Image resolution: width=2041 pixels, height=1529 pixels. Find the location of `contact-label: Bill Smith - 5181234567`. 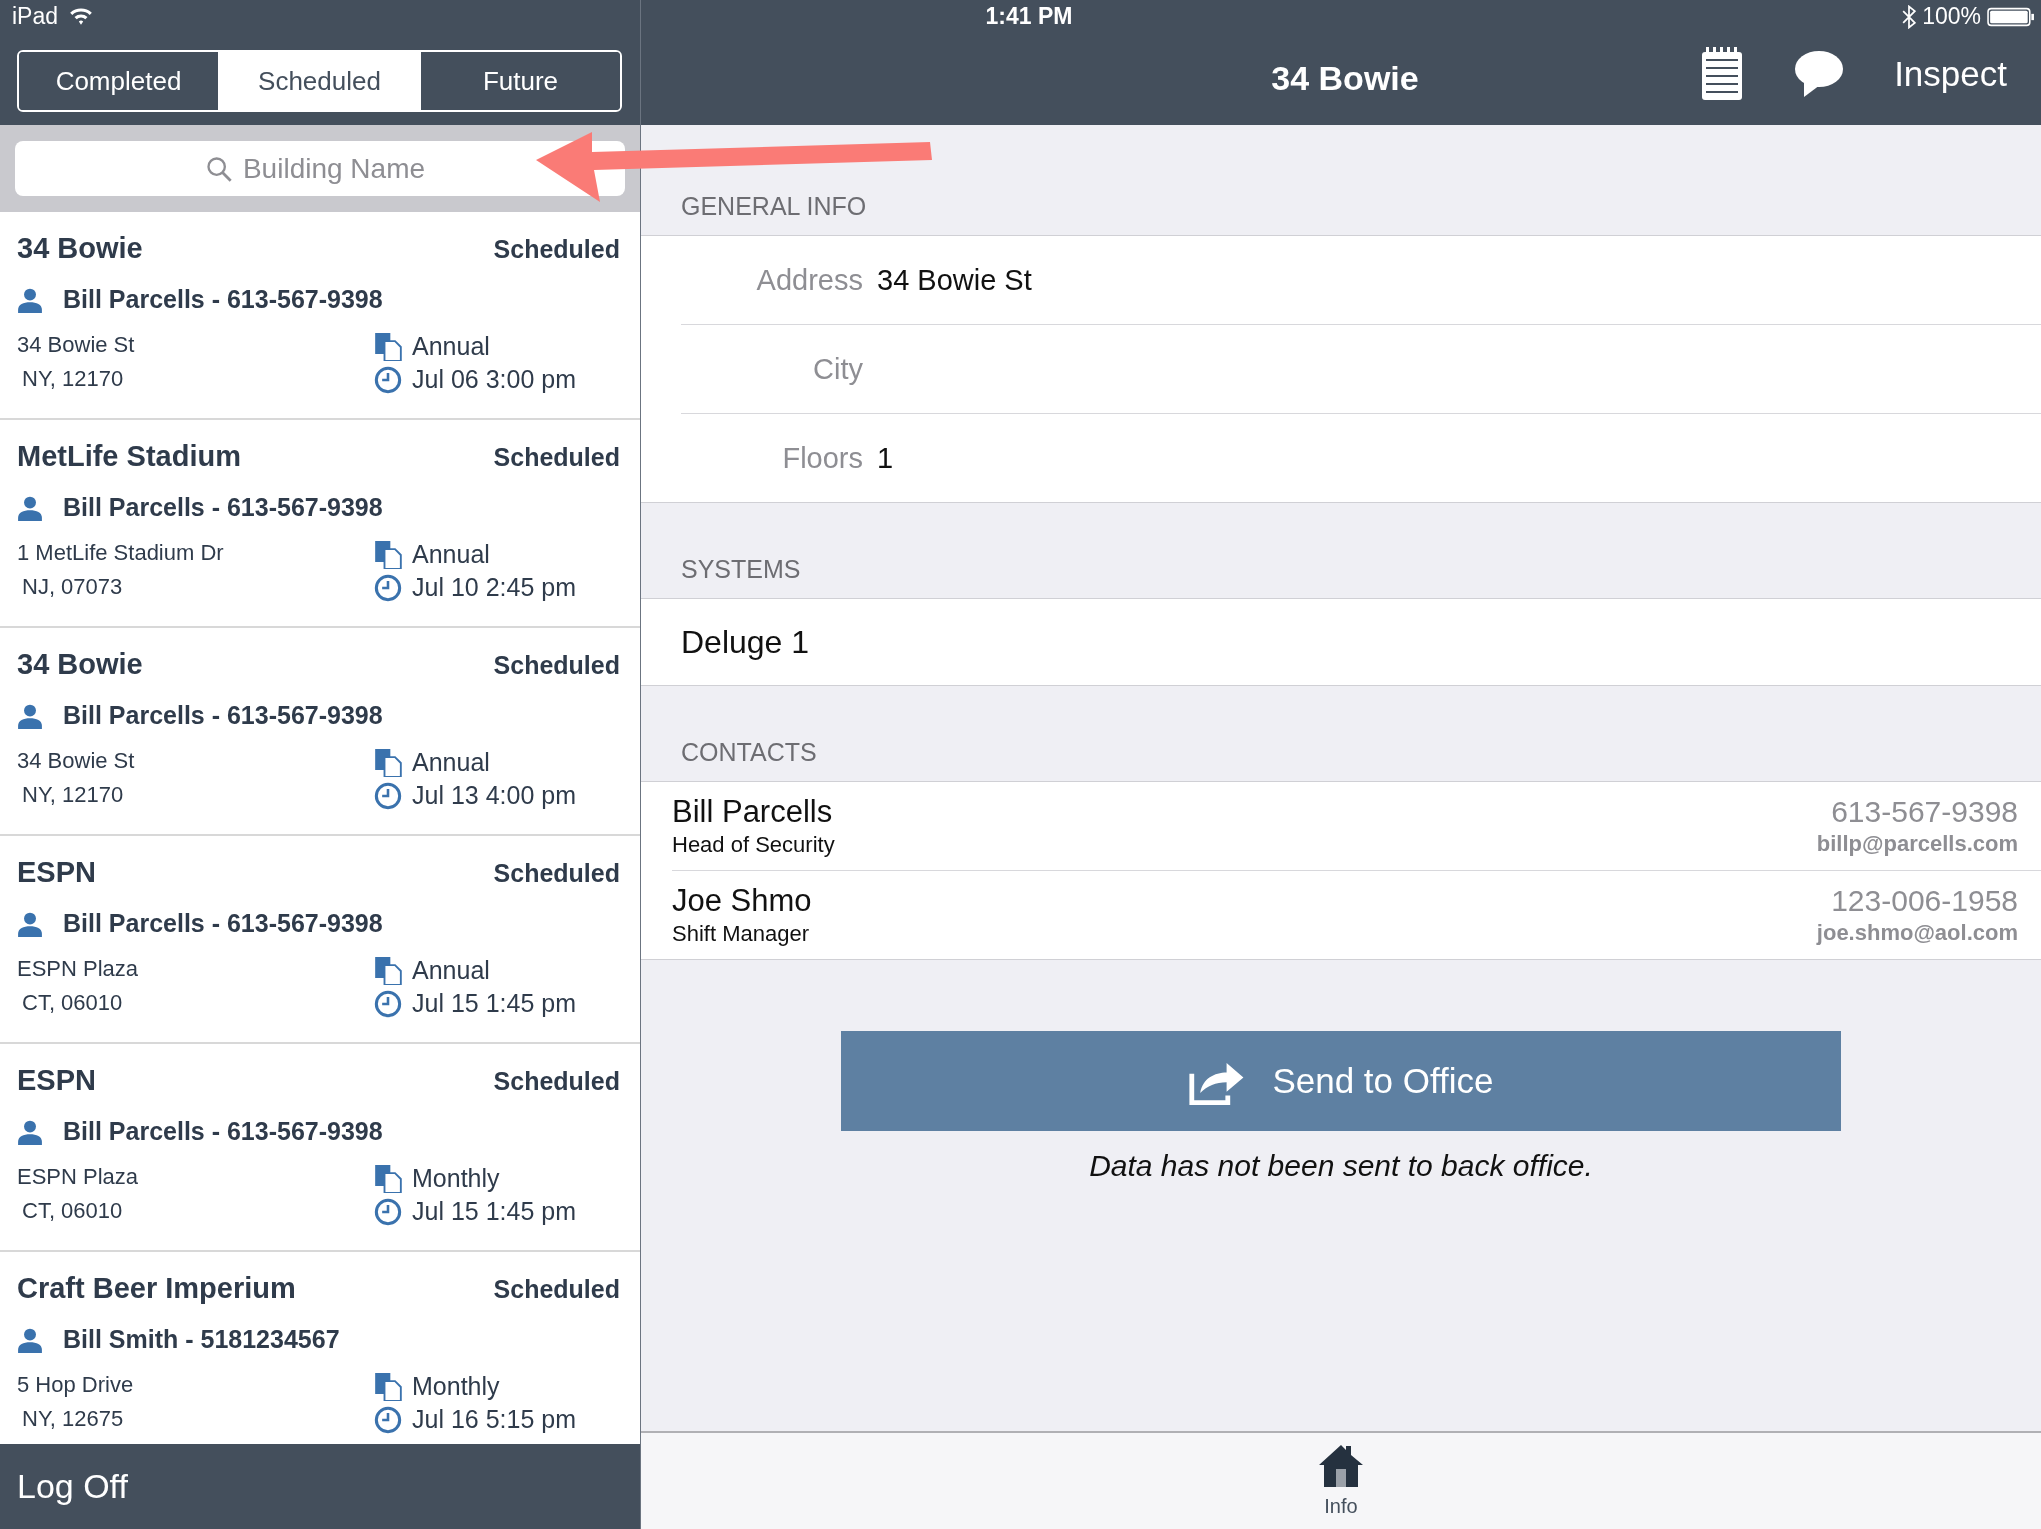

contact-label: Bill Smith - 5181234567 is located at coordinates (201, 1339).